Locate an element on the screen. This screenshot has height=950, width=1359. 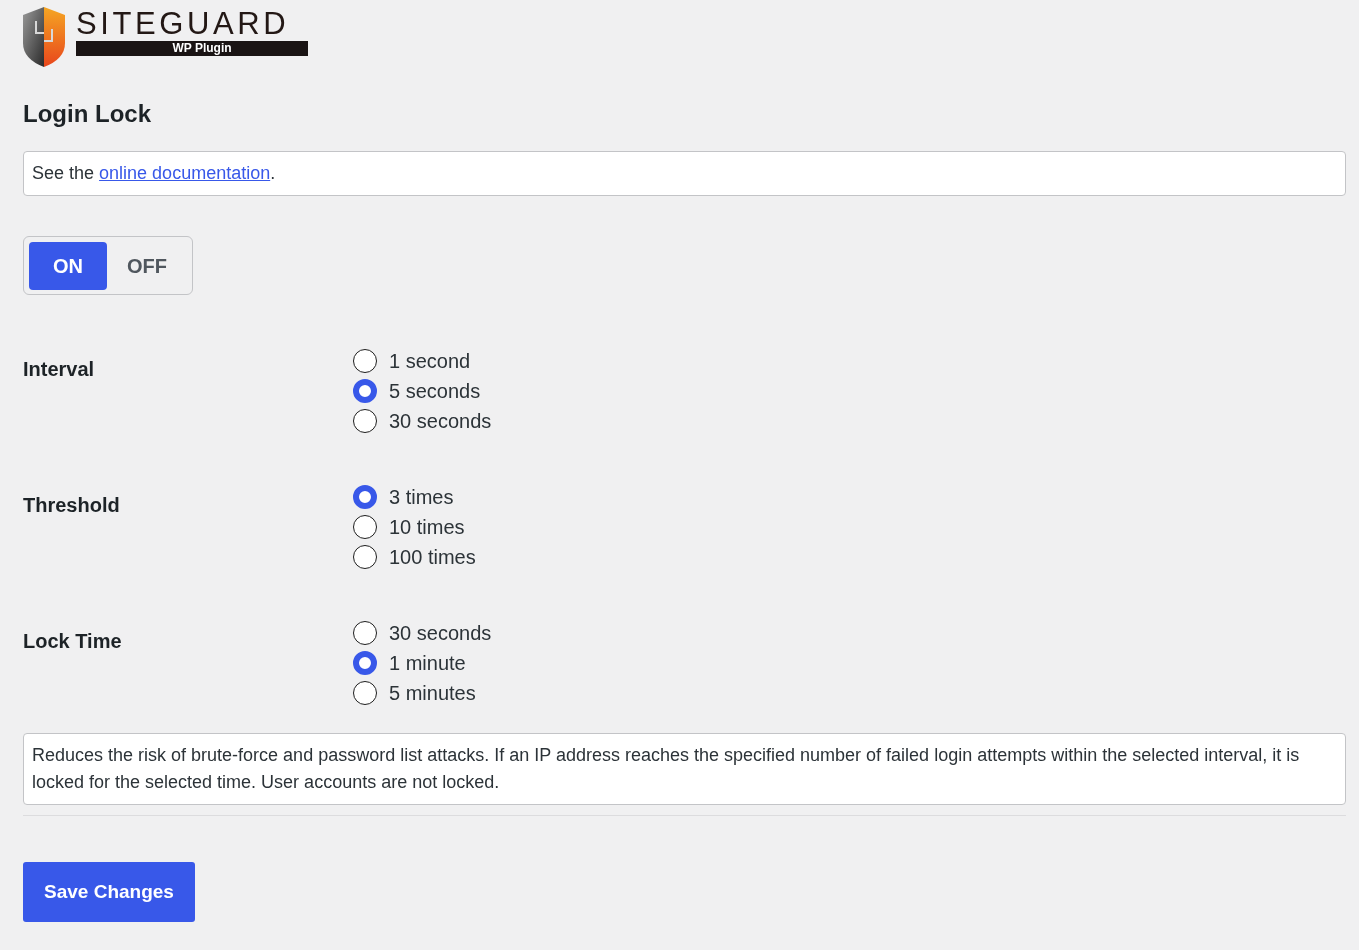
toggle-option: OFF is located at coordinates (147, 265).